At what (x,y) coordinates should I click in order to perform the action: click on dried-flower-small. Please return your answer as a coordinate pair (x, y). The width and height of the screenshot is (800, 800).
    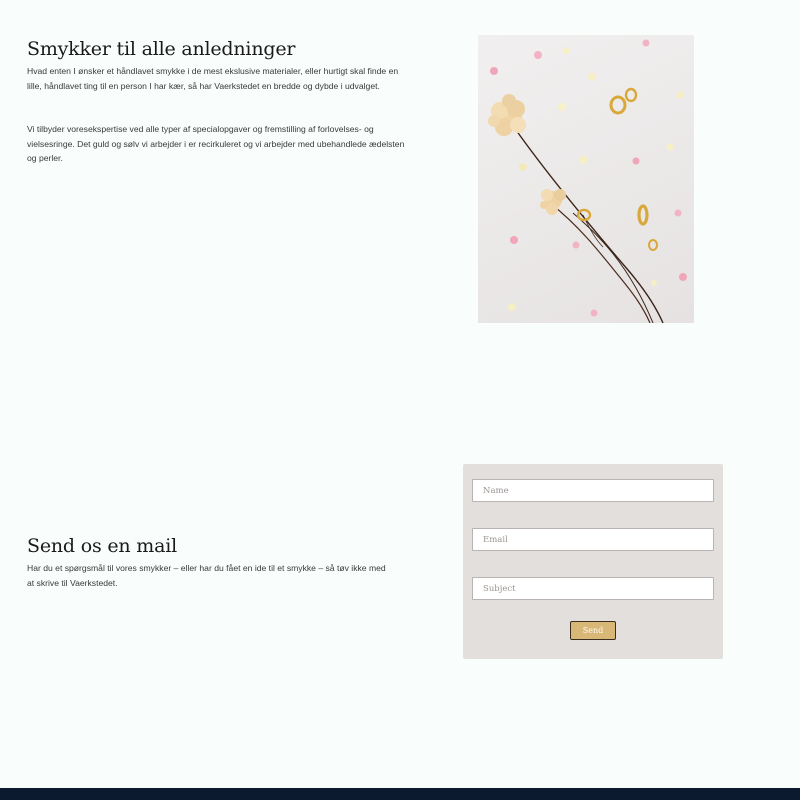
    Looking at the image, I should click on (553, 202).